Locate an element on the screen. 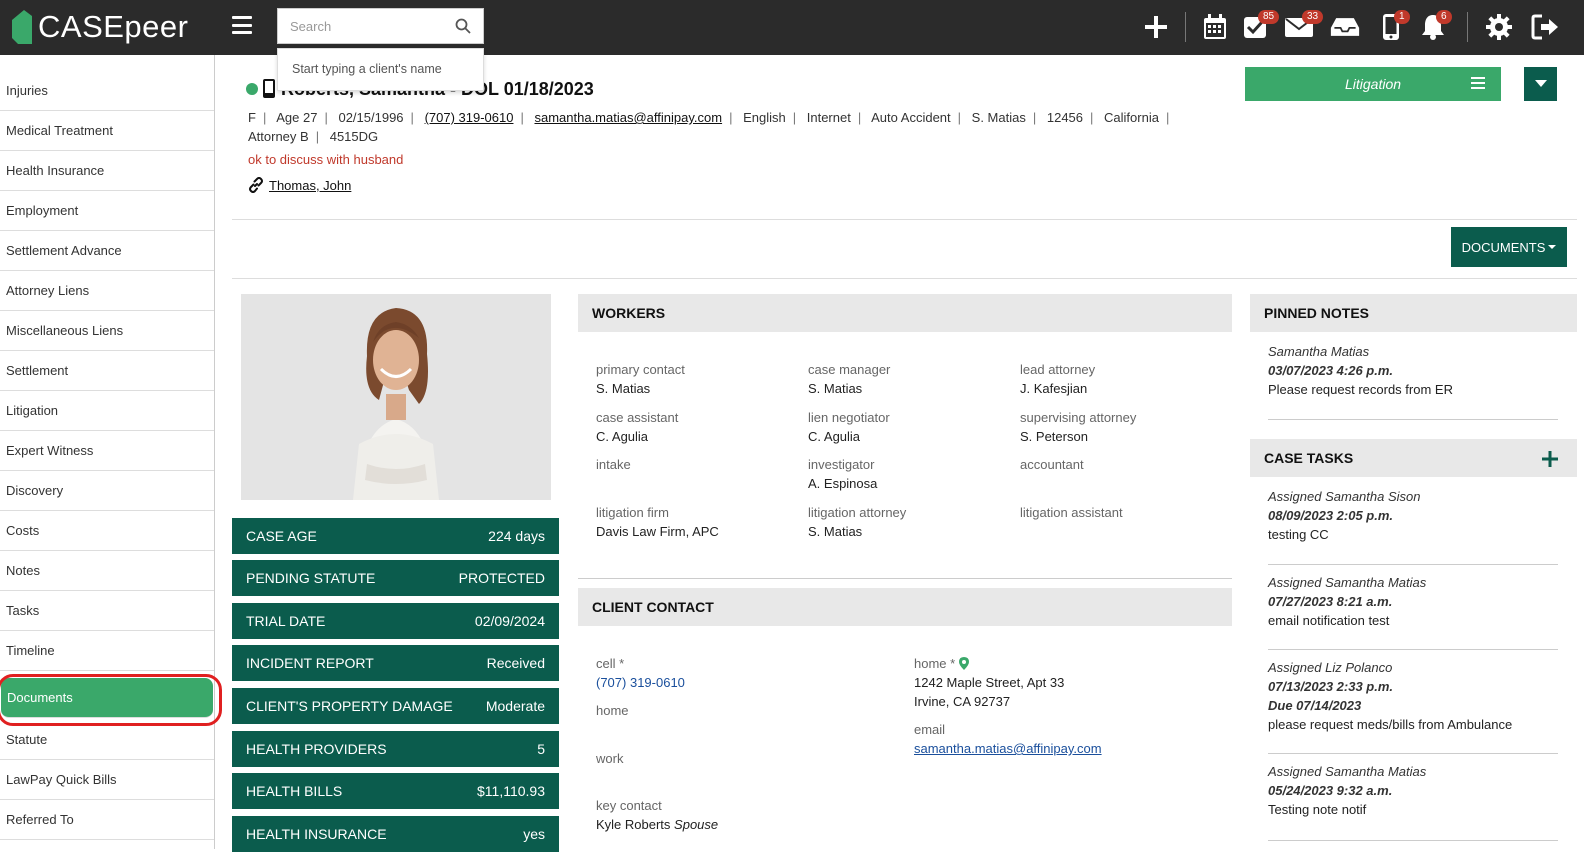 The height and width of the screenshot is (852, 1584). stat-property-damage: CLIENT'S PROPERTY DAMAGE Moderate is located at coordinates (395, 706).